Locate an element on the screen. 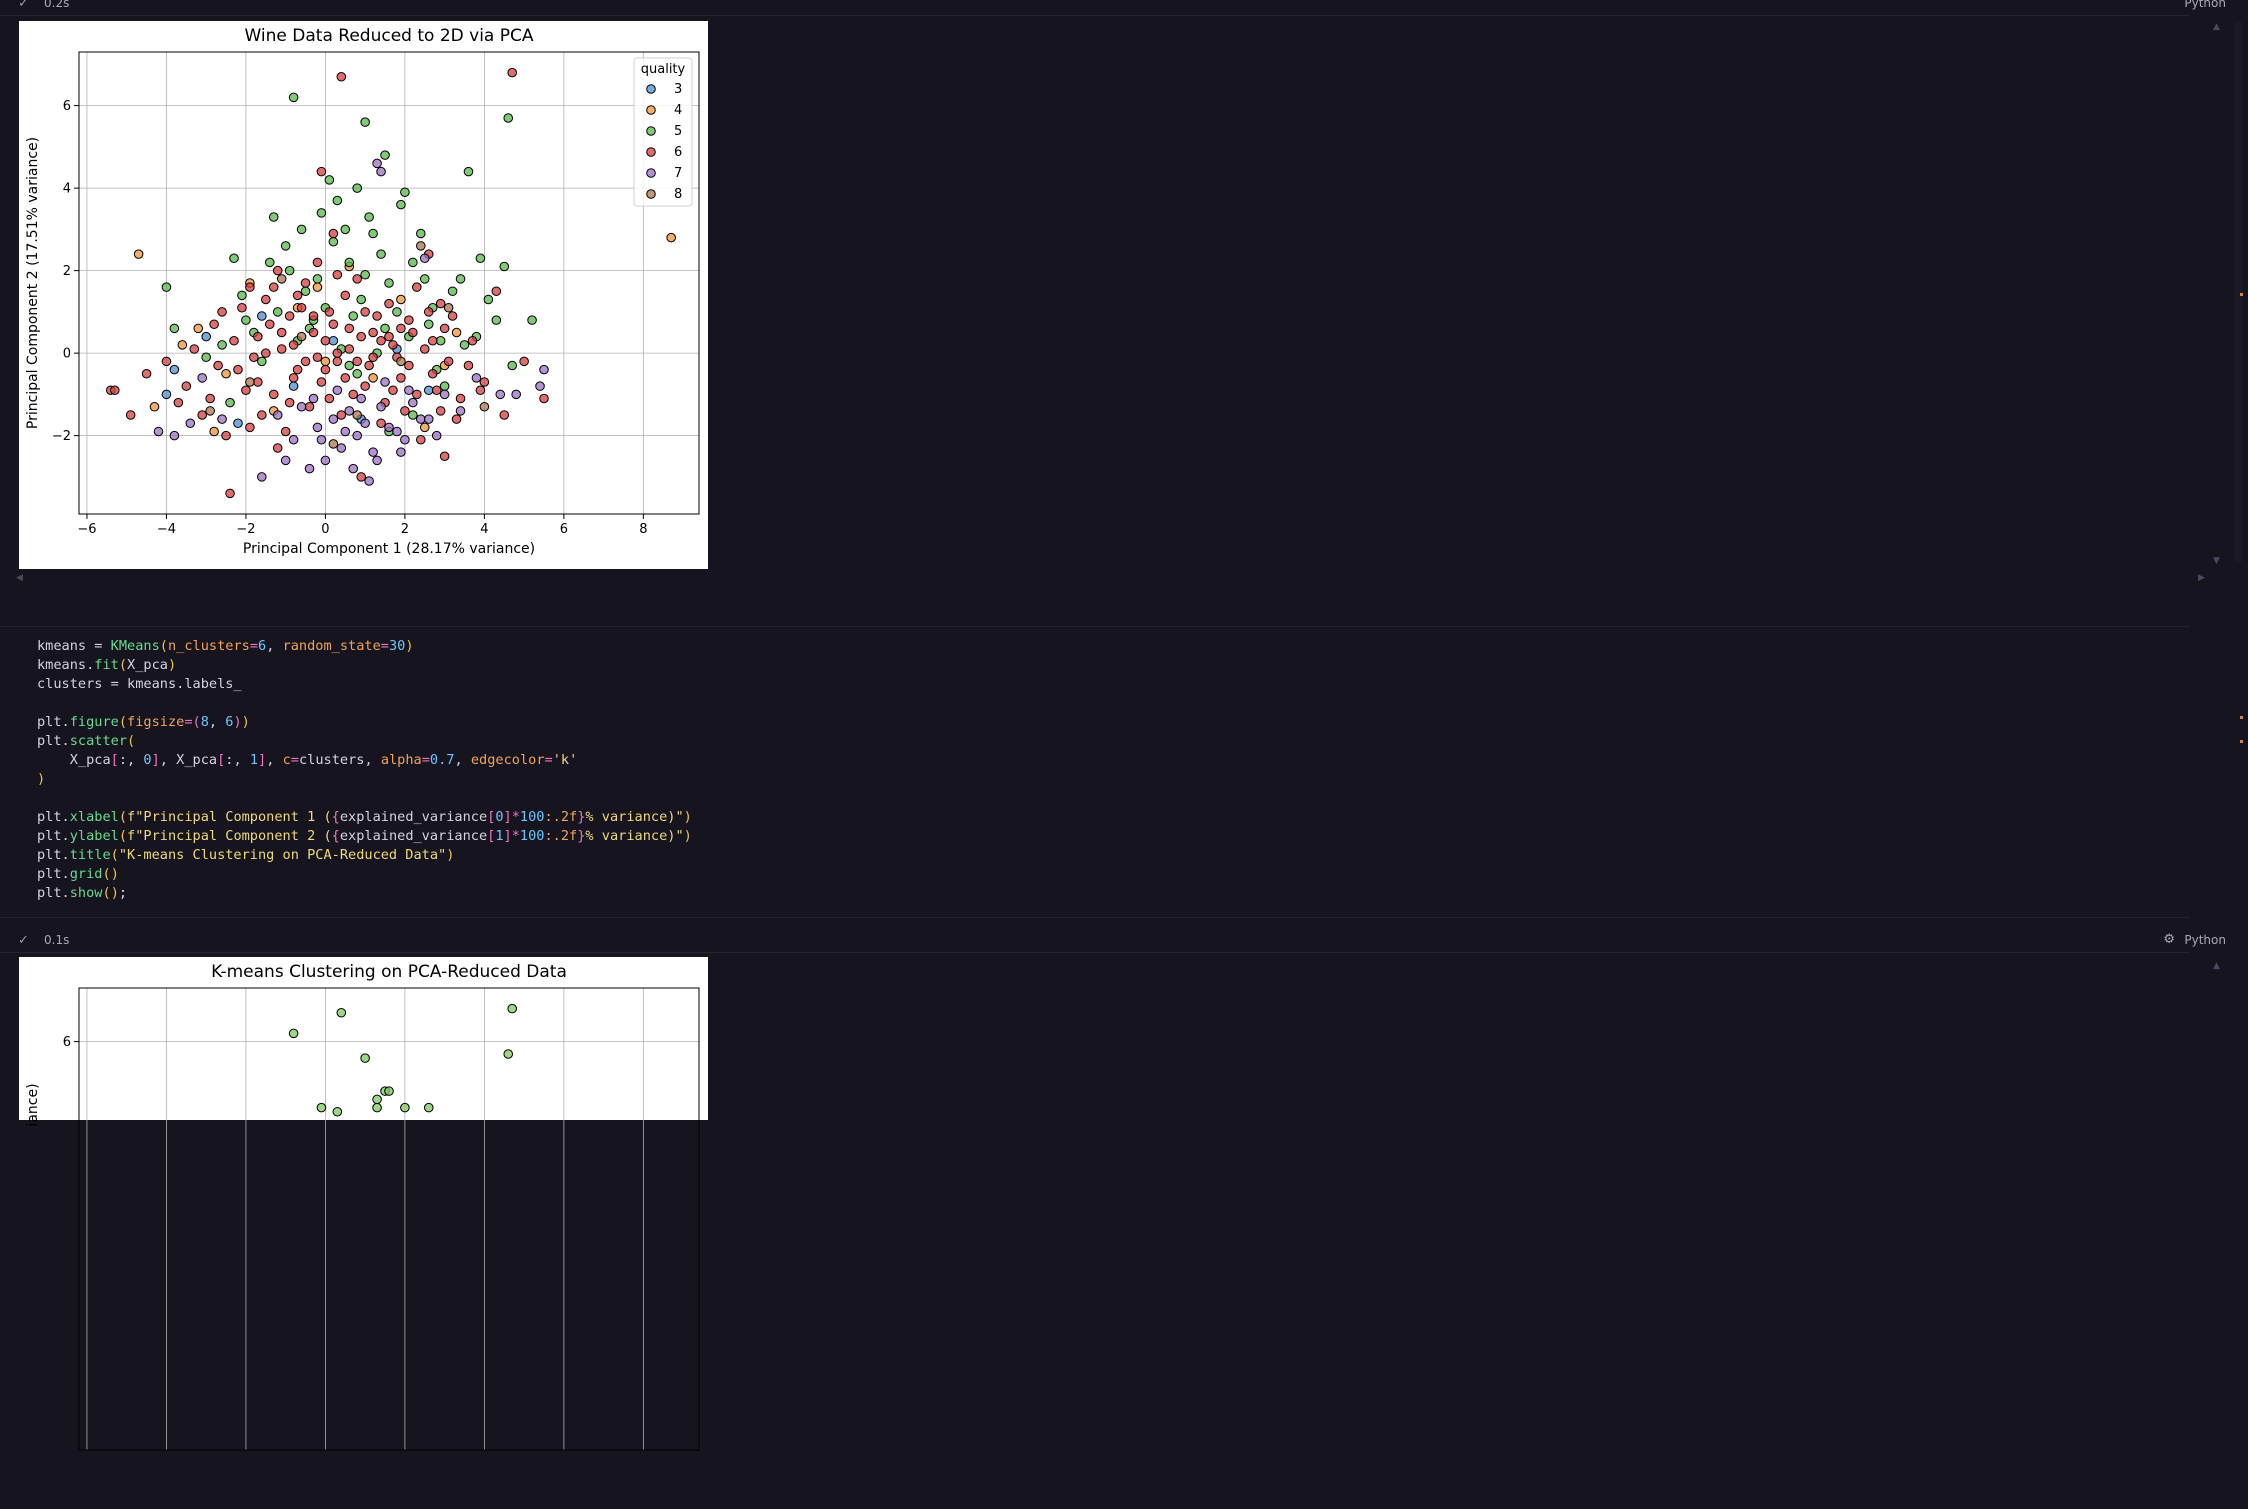 The height and width of the screenshot is (1509, 2248). scroll-right-arrow-icon: ▶ is located at coordinates (2201, 578).